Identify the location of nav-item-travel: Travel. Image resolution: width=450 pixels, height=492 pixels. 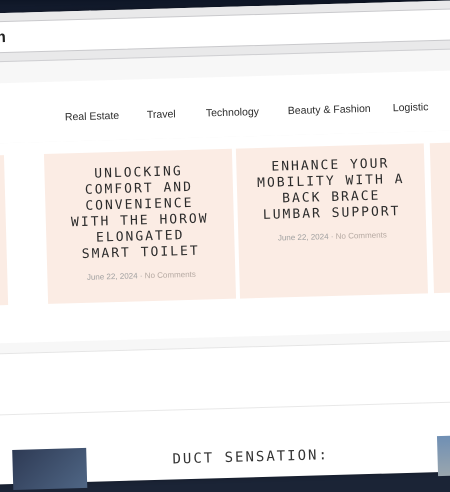
(161, 114).